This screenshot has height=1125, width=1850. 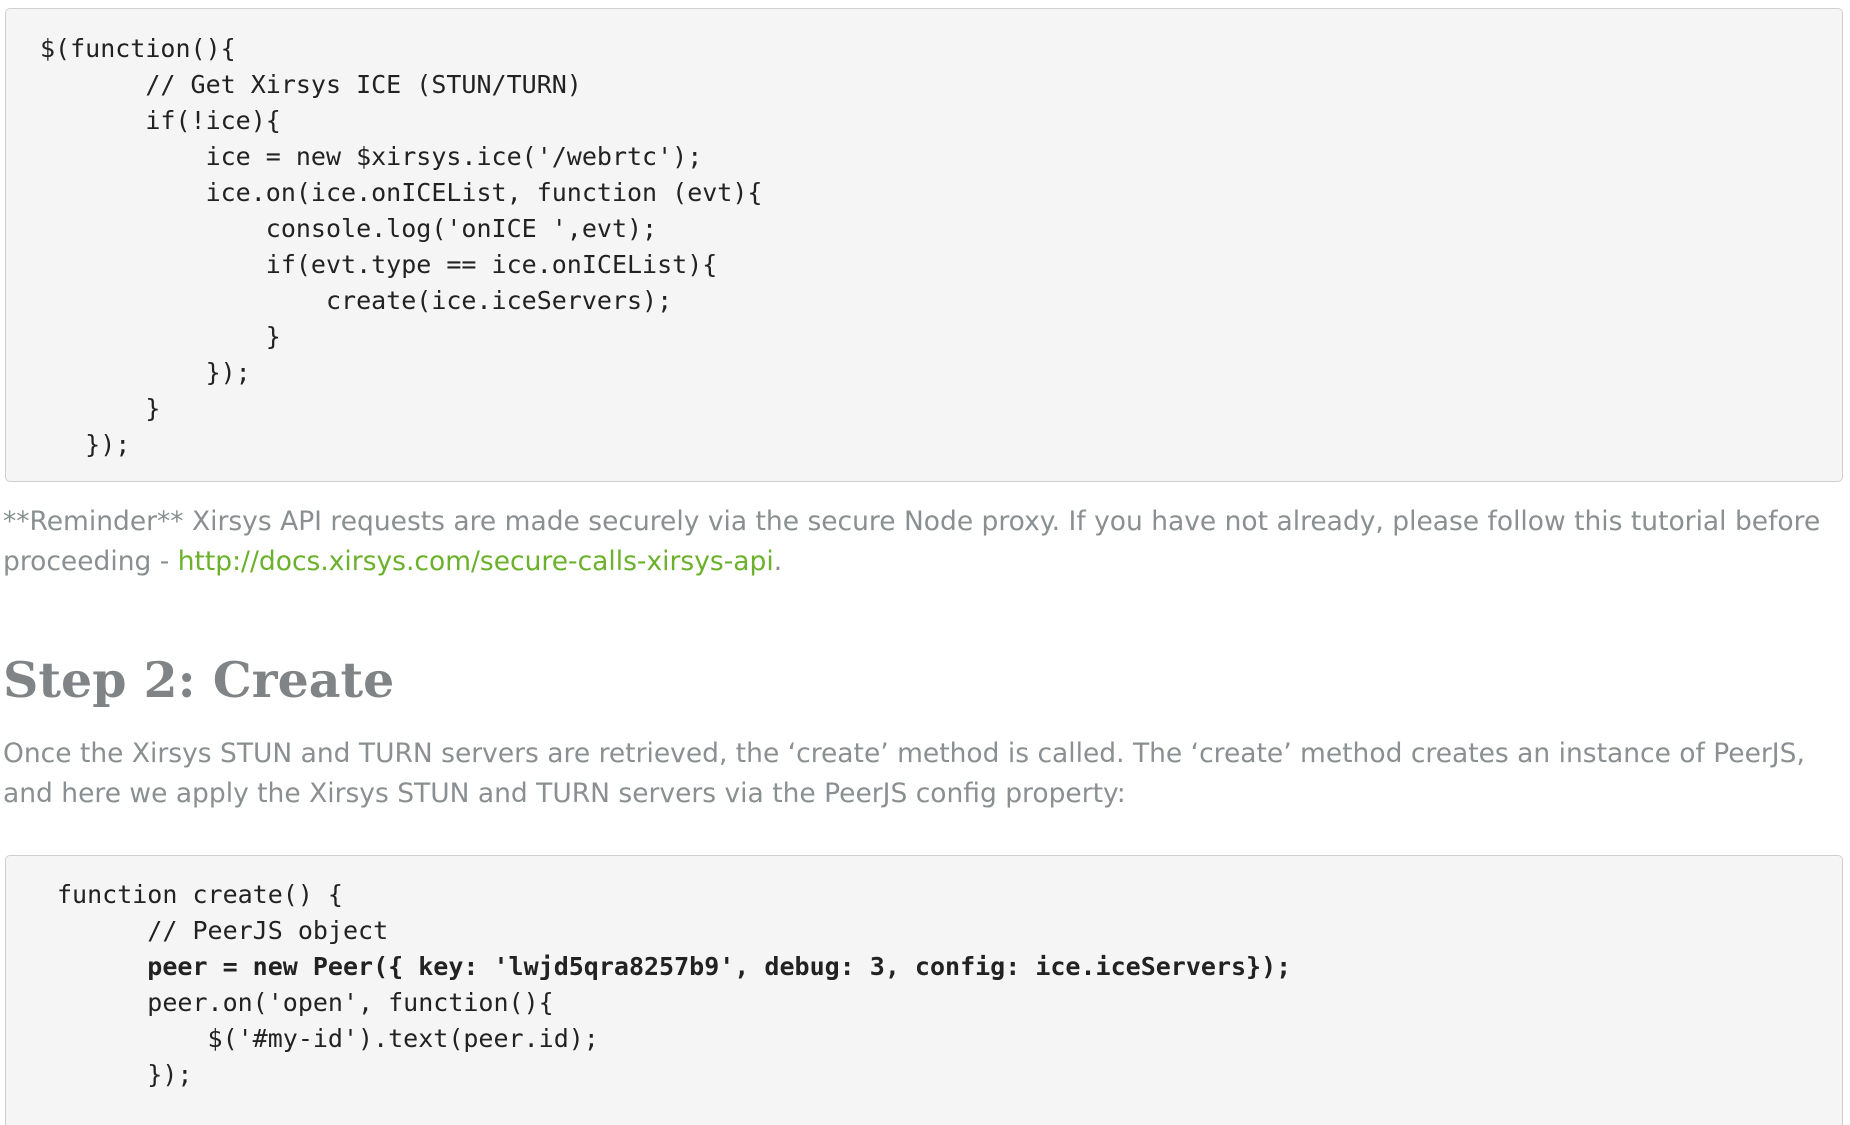 I want to click on code-line: if(!ice){, so click(x=160, y=120).